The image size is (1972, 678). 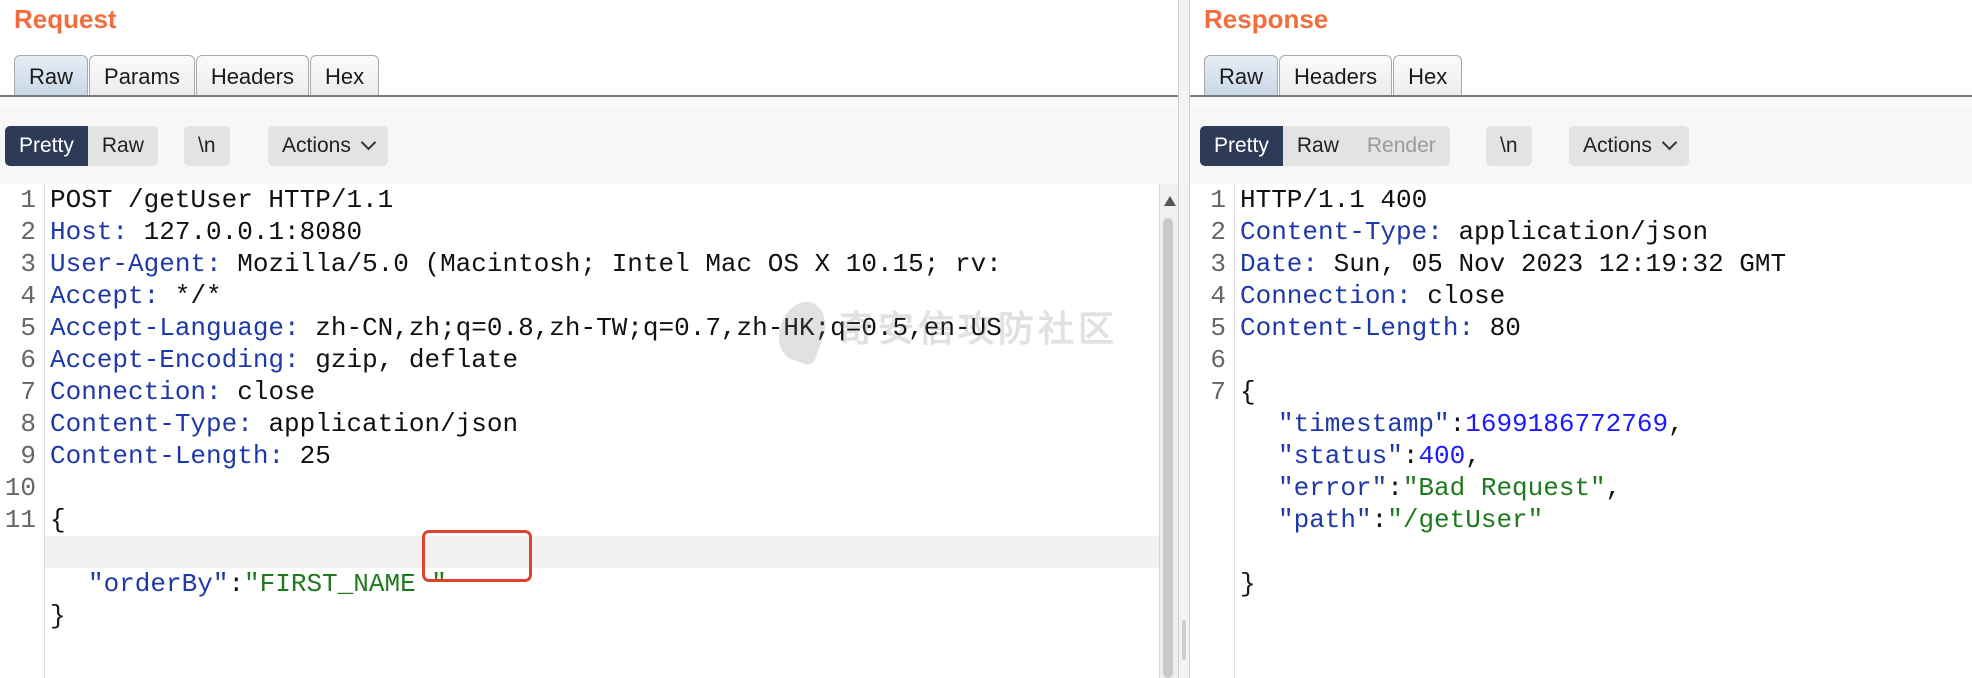 I want to click on response-tabs: Raw Headers Hex, so click(x=1333, y=75).